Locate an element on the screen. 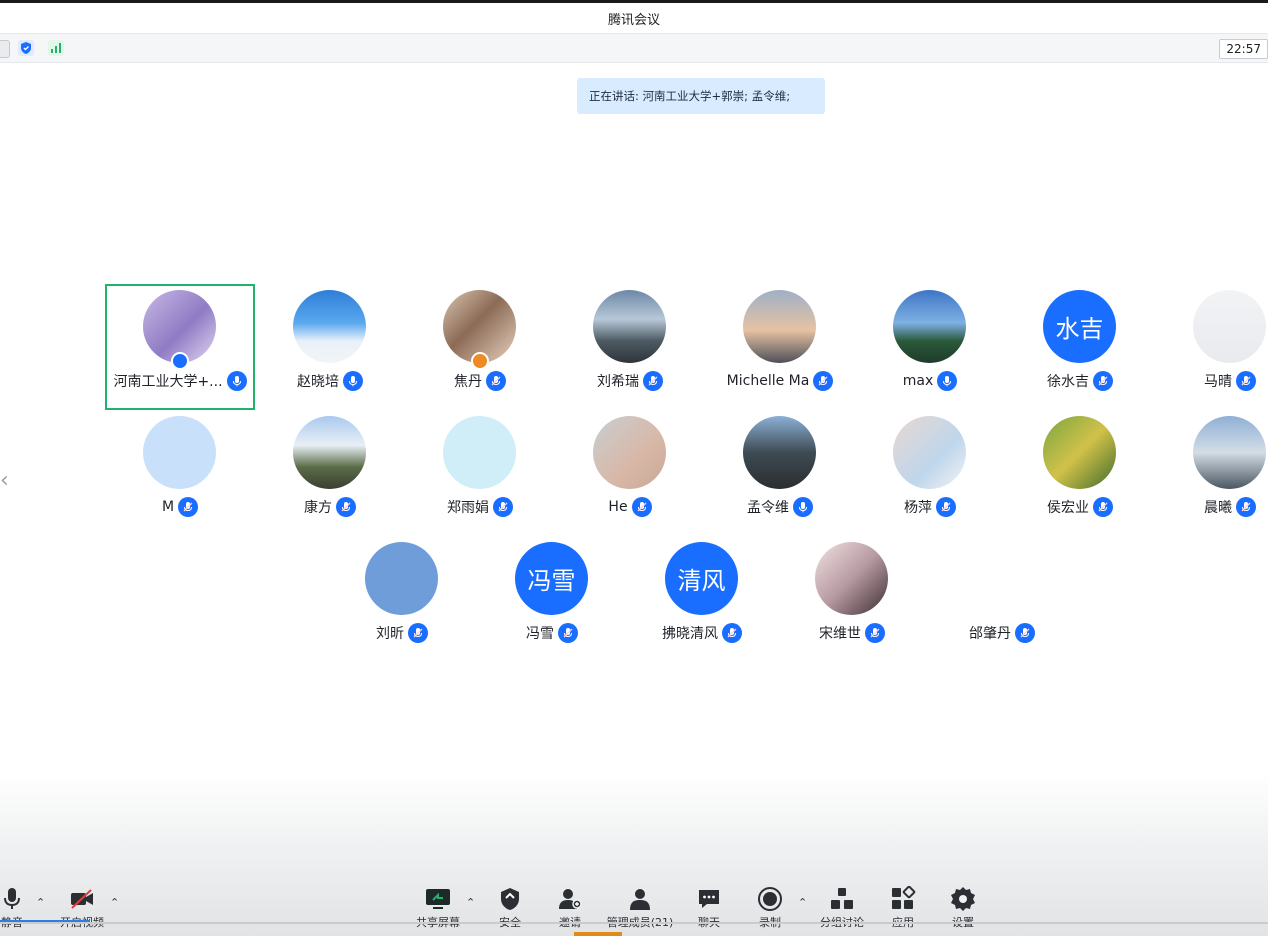  participant-tile: 孟令维 is located at coordinates (780, 473).